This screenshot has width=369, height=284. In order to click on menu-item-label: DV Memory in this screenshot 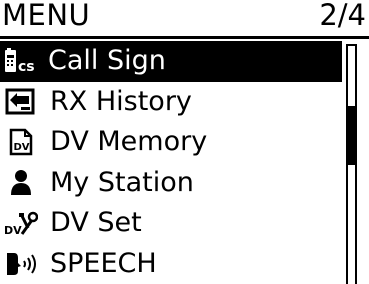, I will do `click(129, 142)`.